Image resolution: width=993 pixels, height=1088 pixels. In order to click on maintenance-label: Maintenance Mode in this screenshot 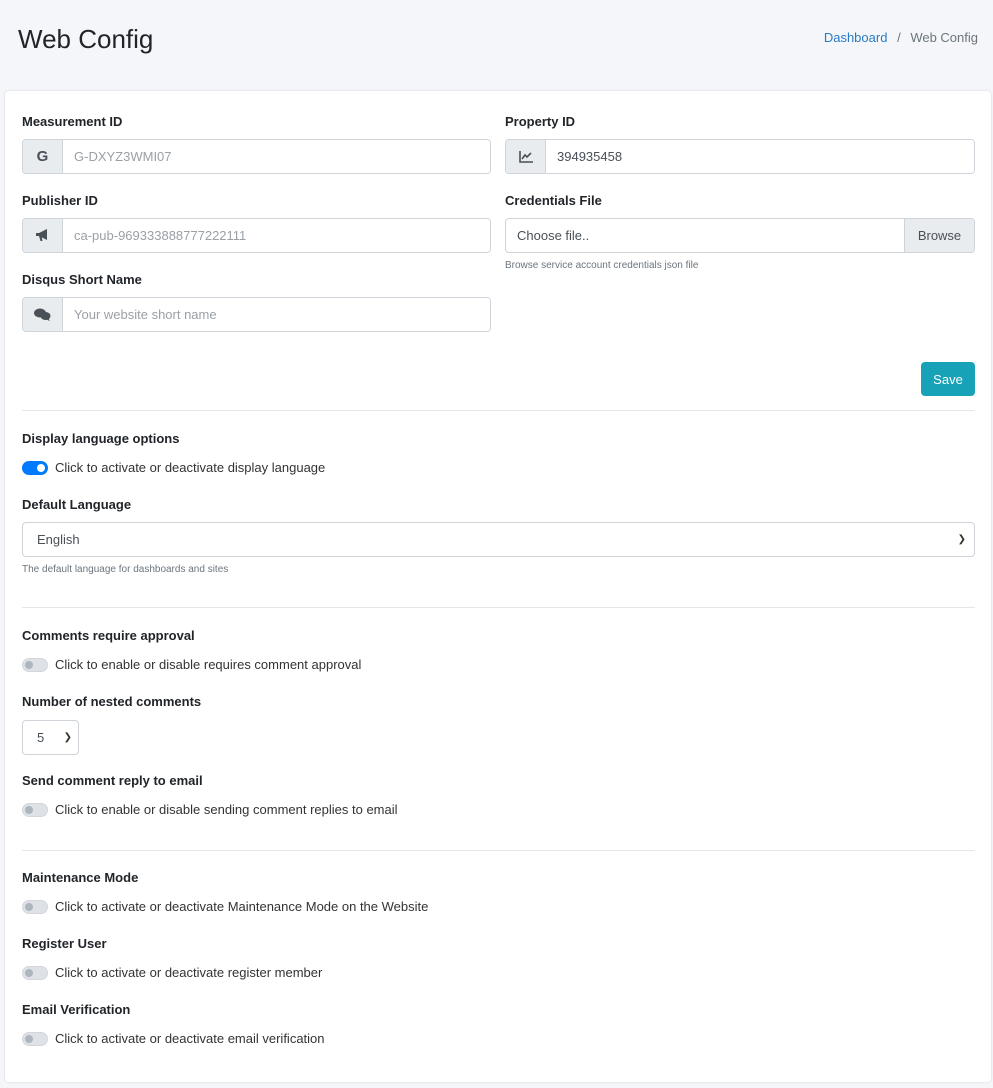, I will do `click(80, 877)`.